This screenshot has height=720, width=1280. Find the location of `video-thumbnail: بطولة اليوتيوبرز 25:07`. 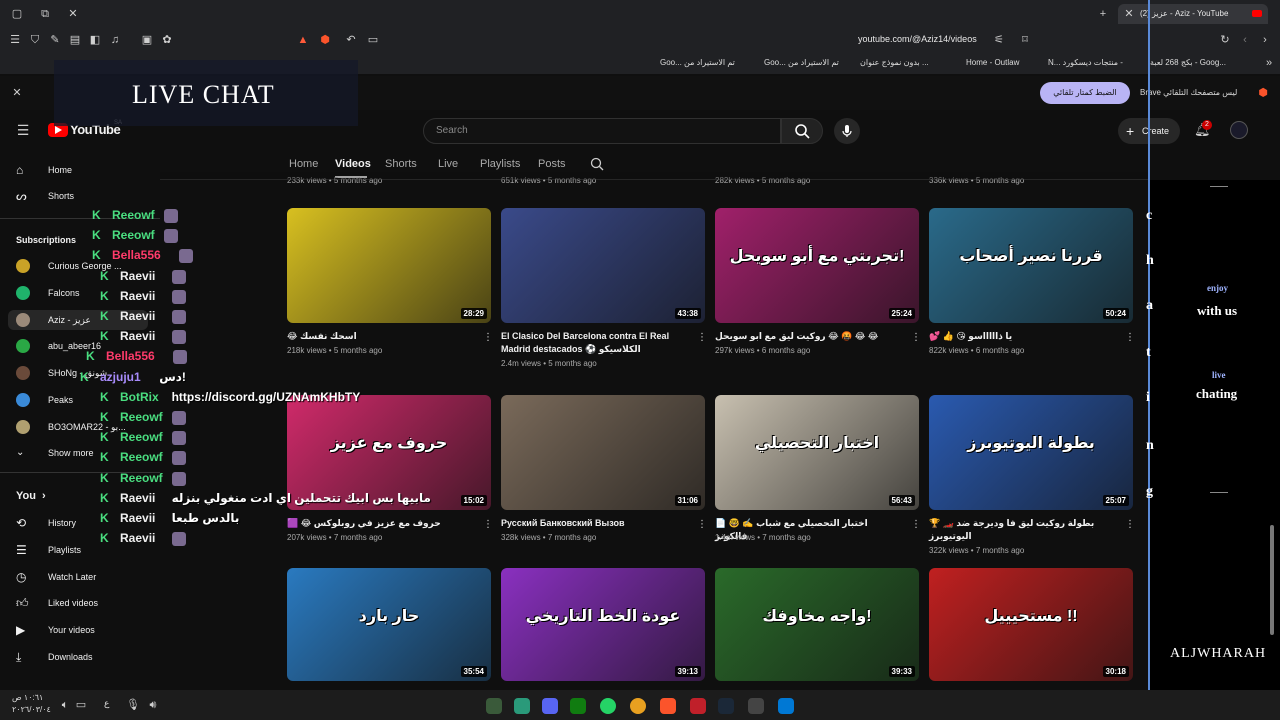

video-thumbnail: بطولة اليوتيوبرز 25:07 is located at coordinates (1031, 452).